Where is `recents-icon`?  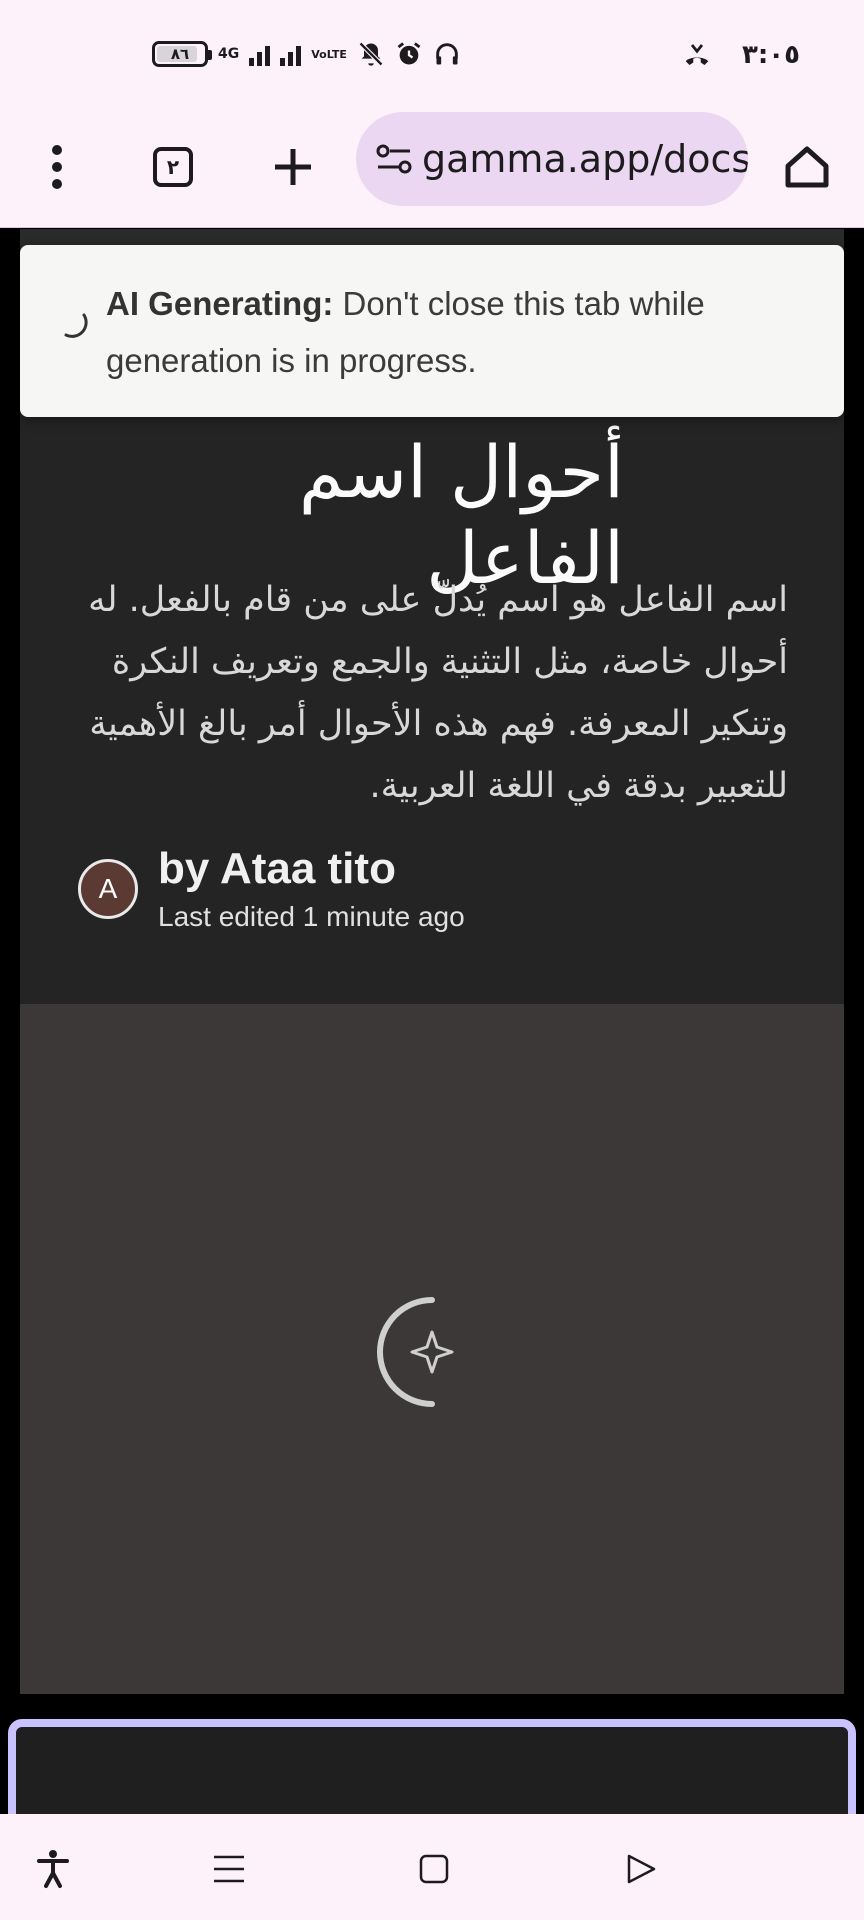 recents-icon is located at coordinates (229, 1869).